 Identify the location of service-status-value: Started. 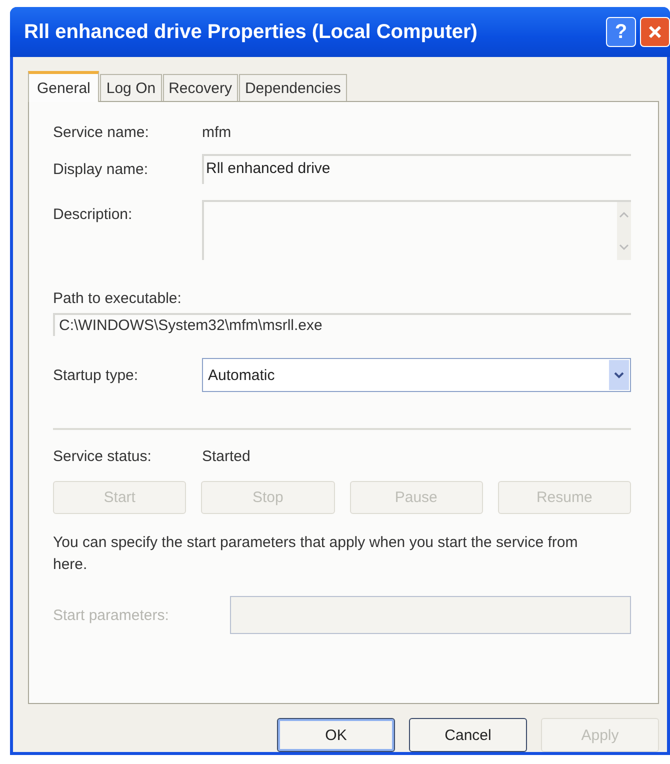
(226, 456).